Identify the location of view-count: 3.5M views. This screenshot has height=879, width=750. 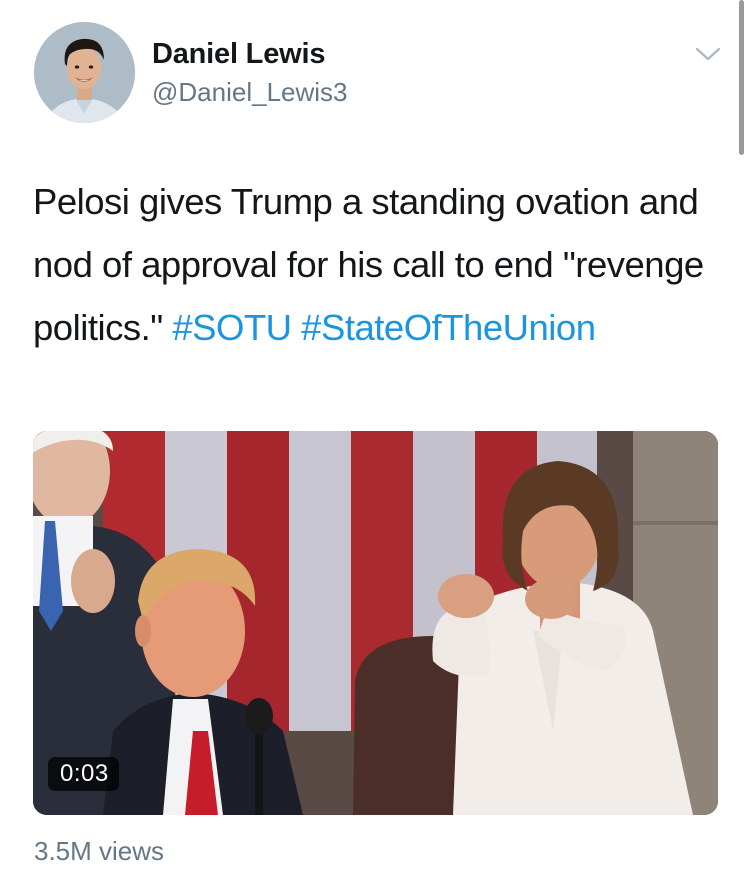
(99, 851).